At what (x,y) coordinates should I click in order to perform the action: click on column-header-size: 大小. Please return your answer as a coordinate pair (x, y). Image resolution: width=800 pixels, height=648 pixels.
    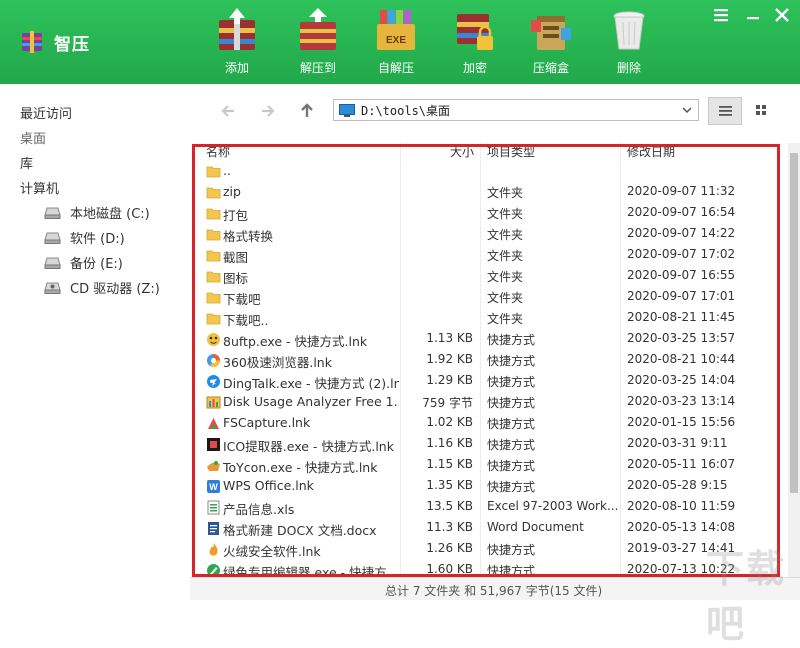
    Looking at the image, I should click on (462, 151).